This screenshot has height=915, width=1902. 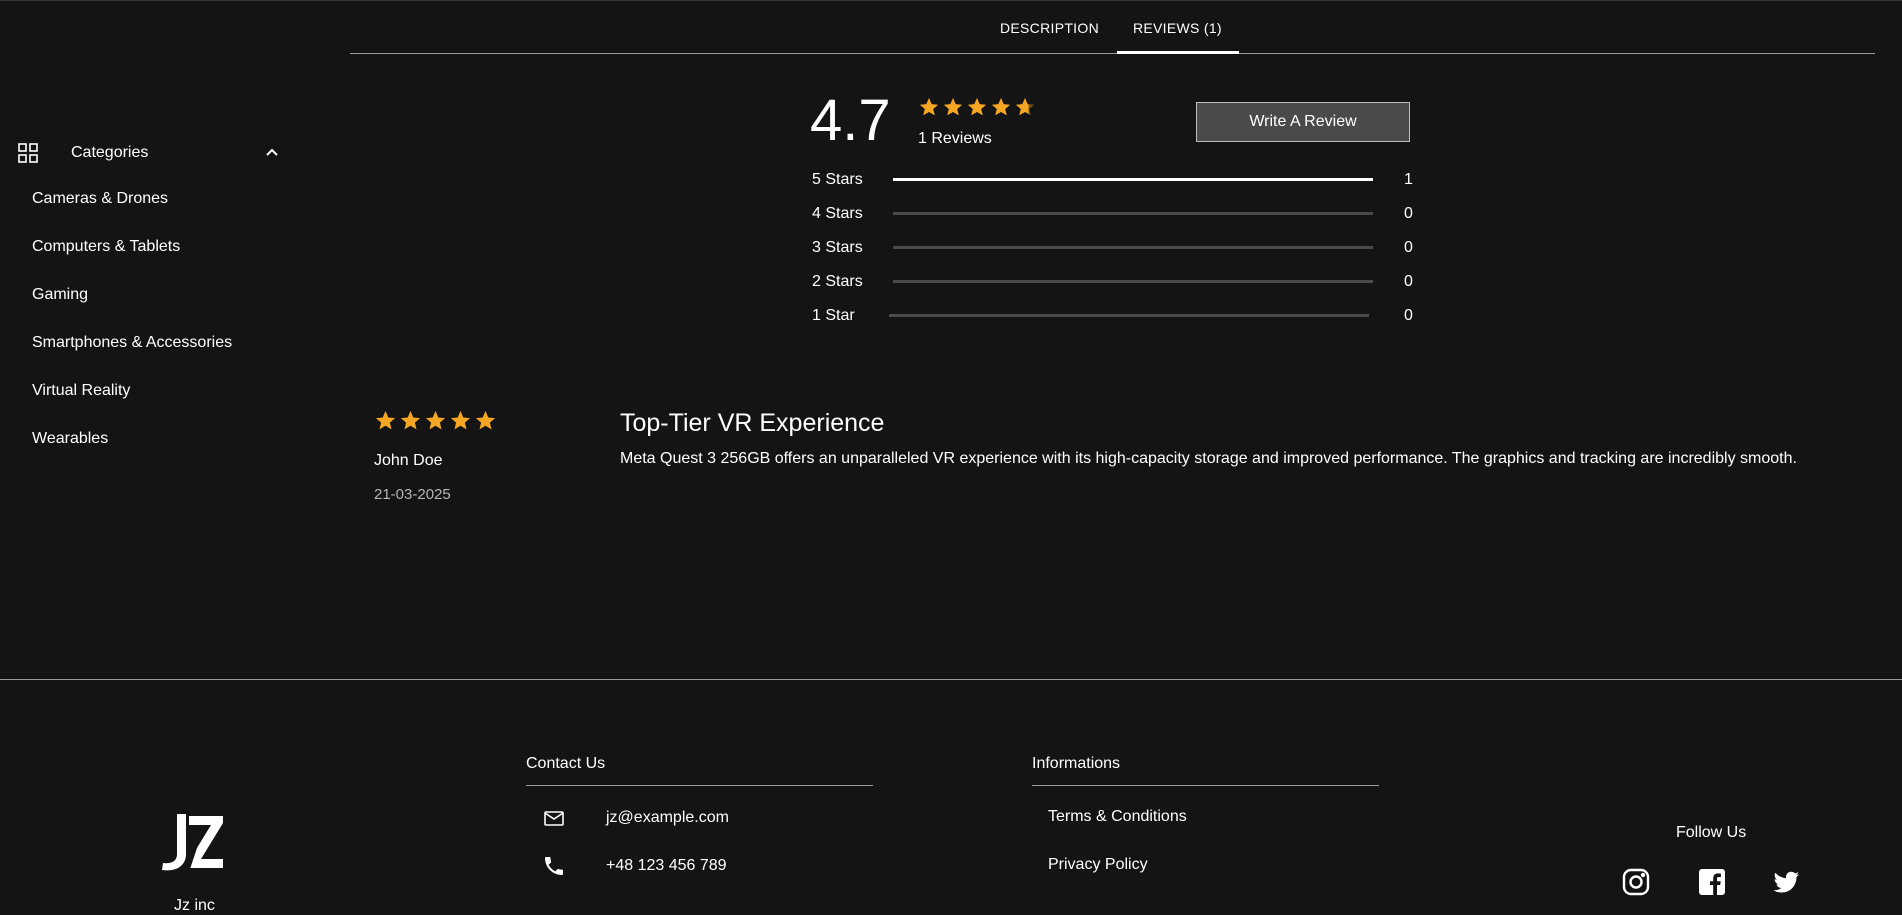 What do you see at coordinates (1049, 28) in the screenshot?
I see `tab-description: DESCRIPTION` at bounding box center [1049, 28].